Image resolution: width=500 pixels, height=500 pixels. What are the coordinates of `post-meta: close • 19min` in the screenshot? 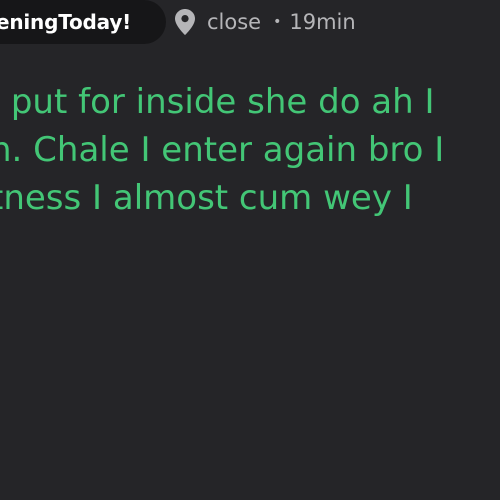 It's located at (265, 22).